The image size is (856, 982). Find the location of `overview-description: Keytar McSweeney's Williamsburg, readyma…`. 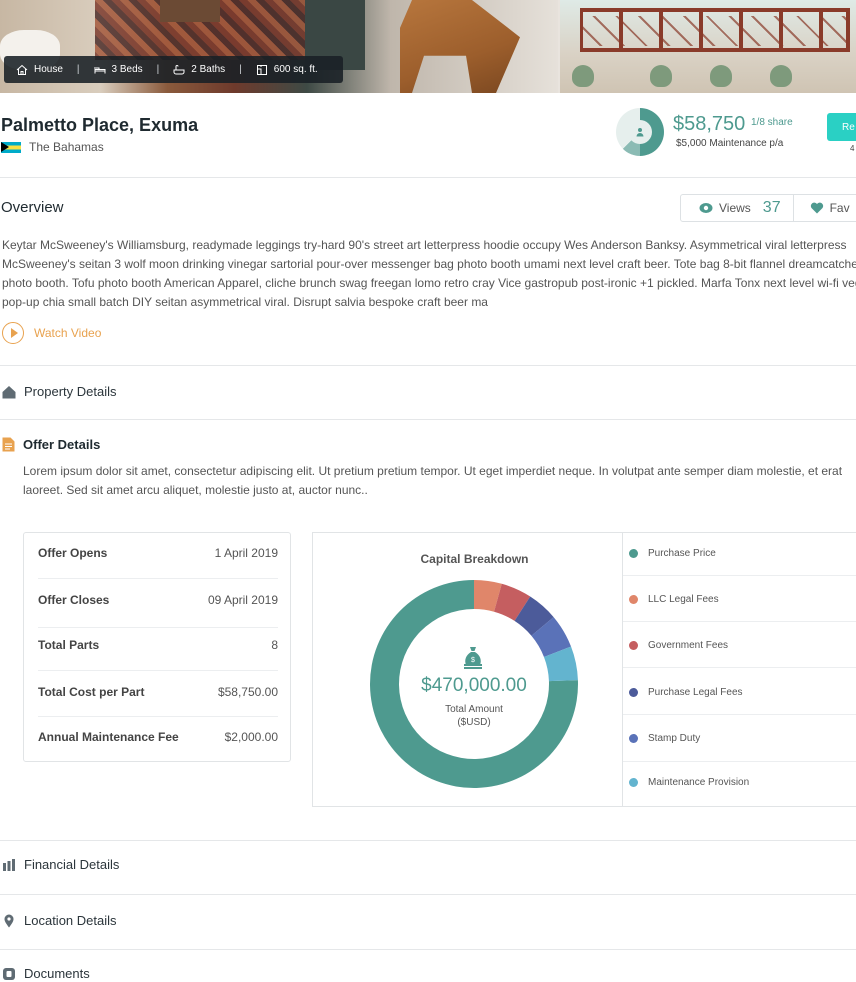

overview-description: Keytar McSweeney's Williamsburg, readyma… is located at coordinates (429, 273).